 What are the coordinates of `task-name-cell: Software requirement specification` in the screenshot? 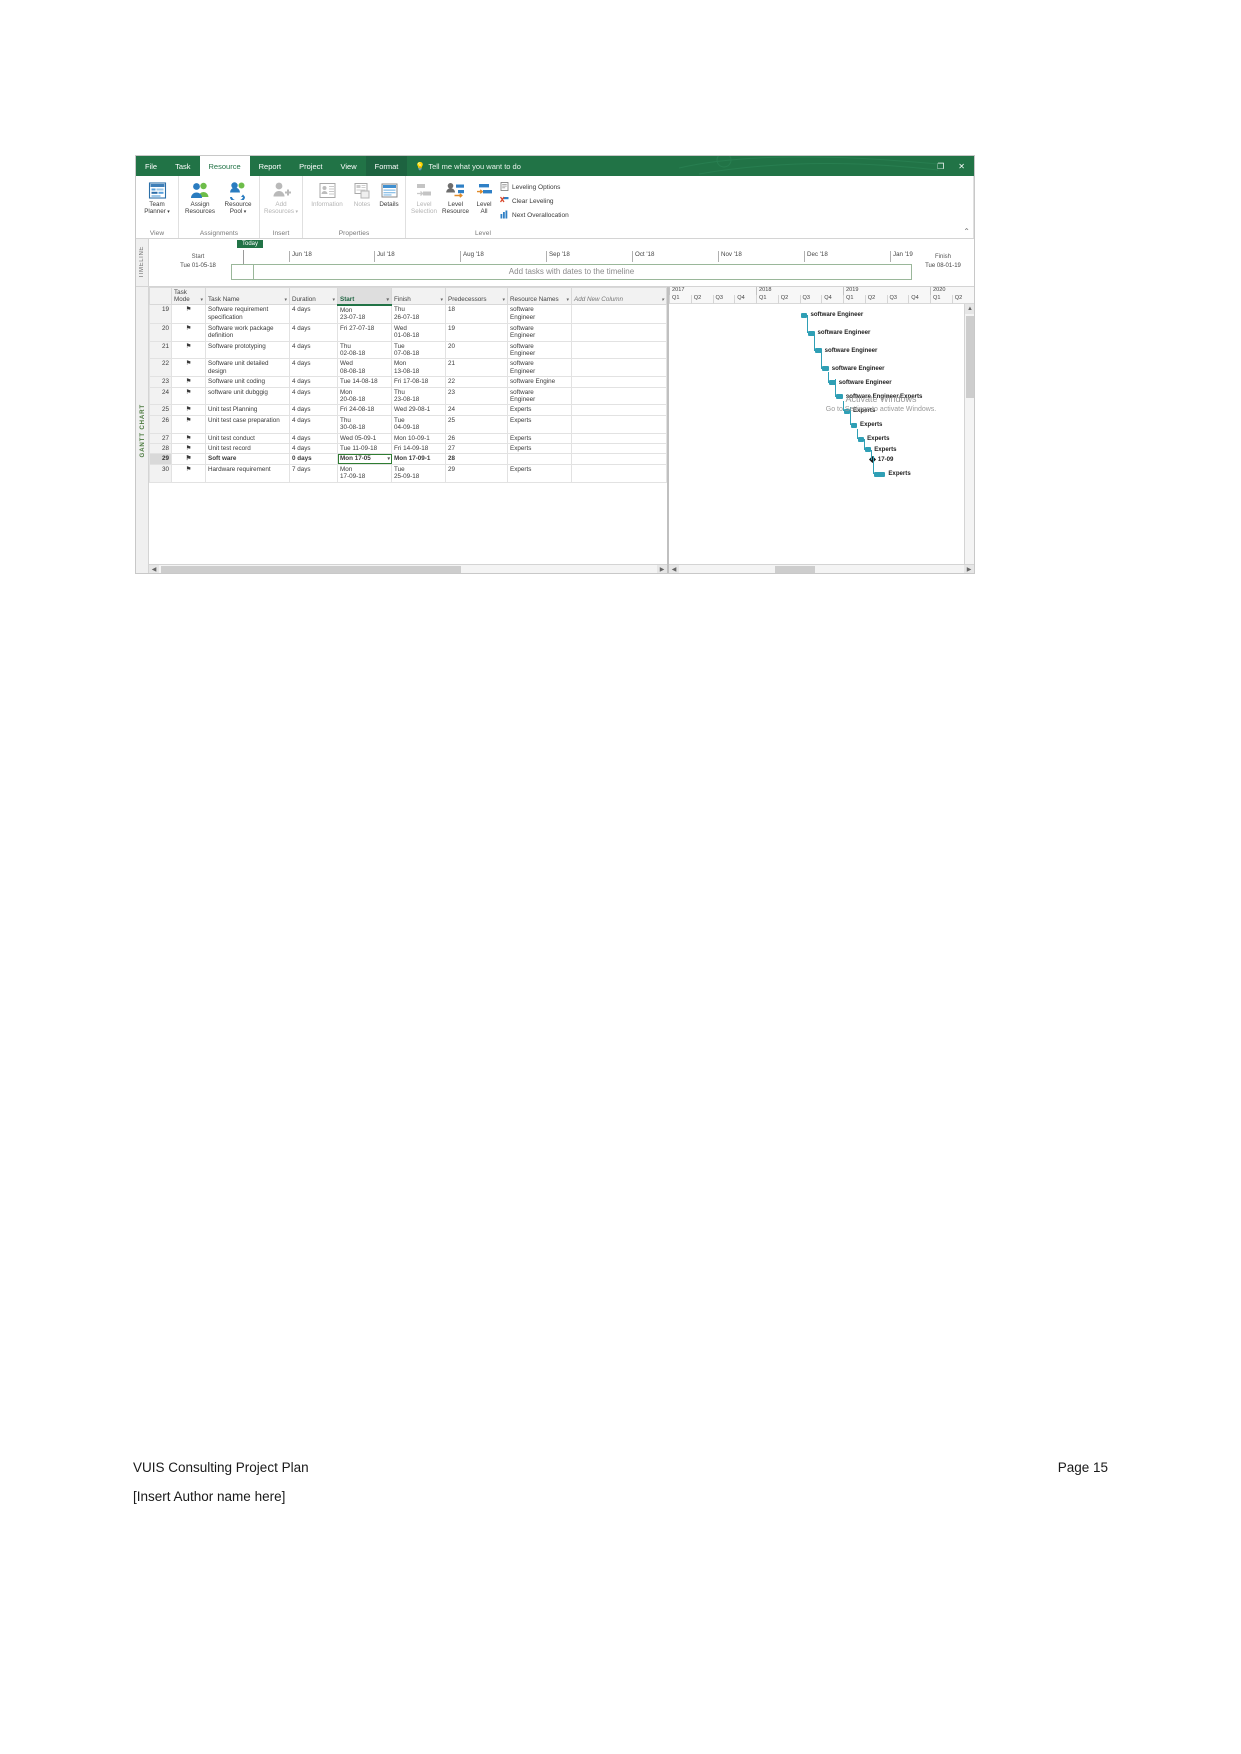 It's located at (247, 314).